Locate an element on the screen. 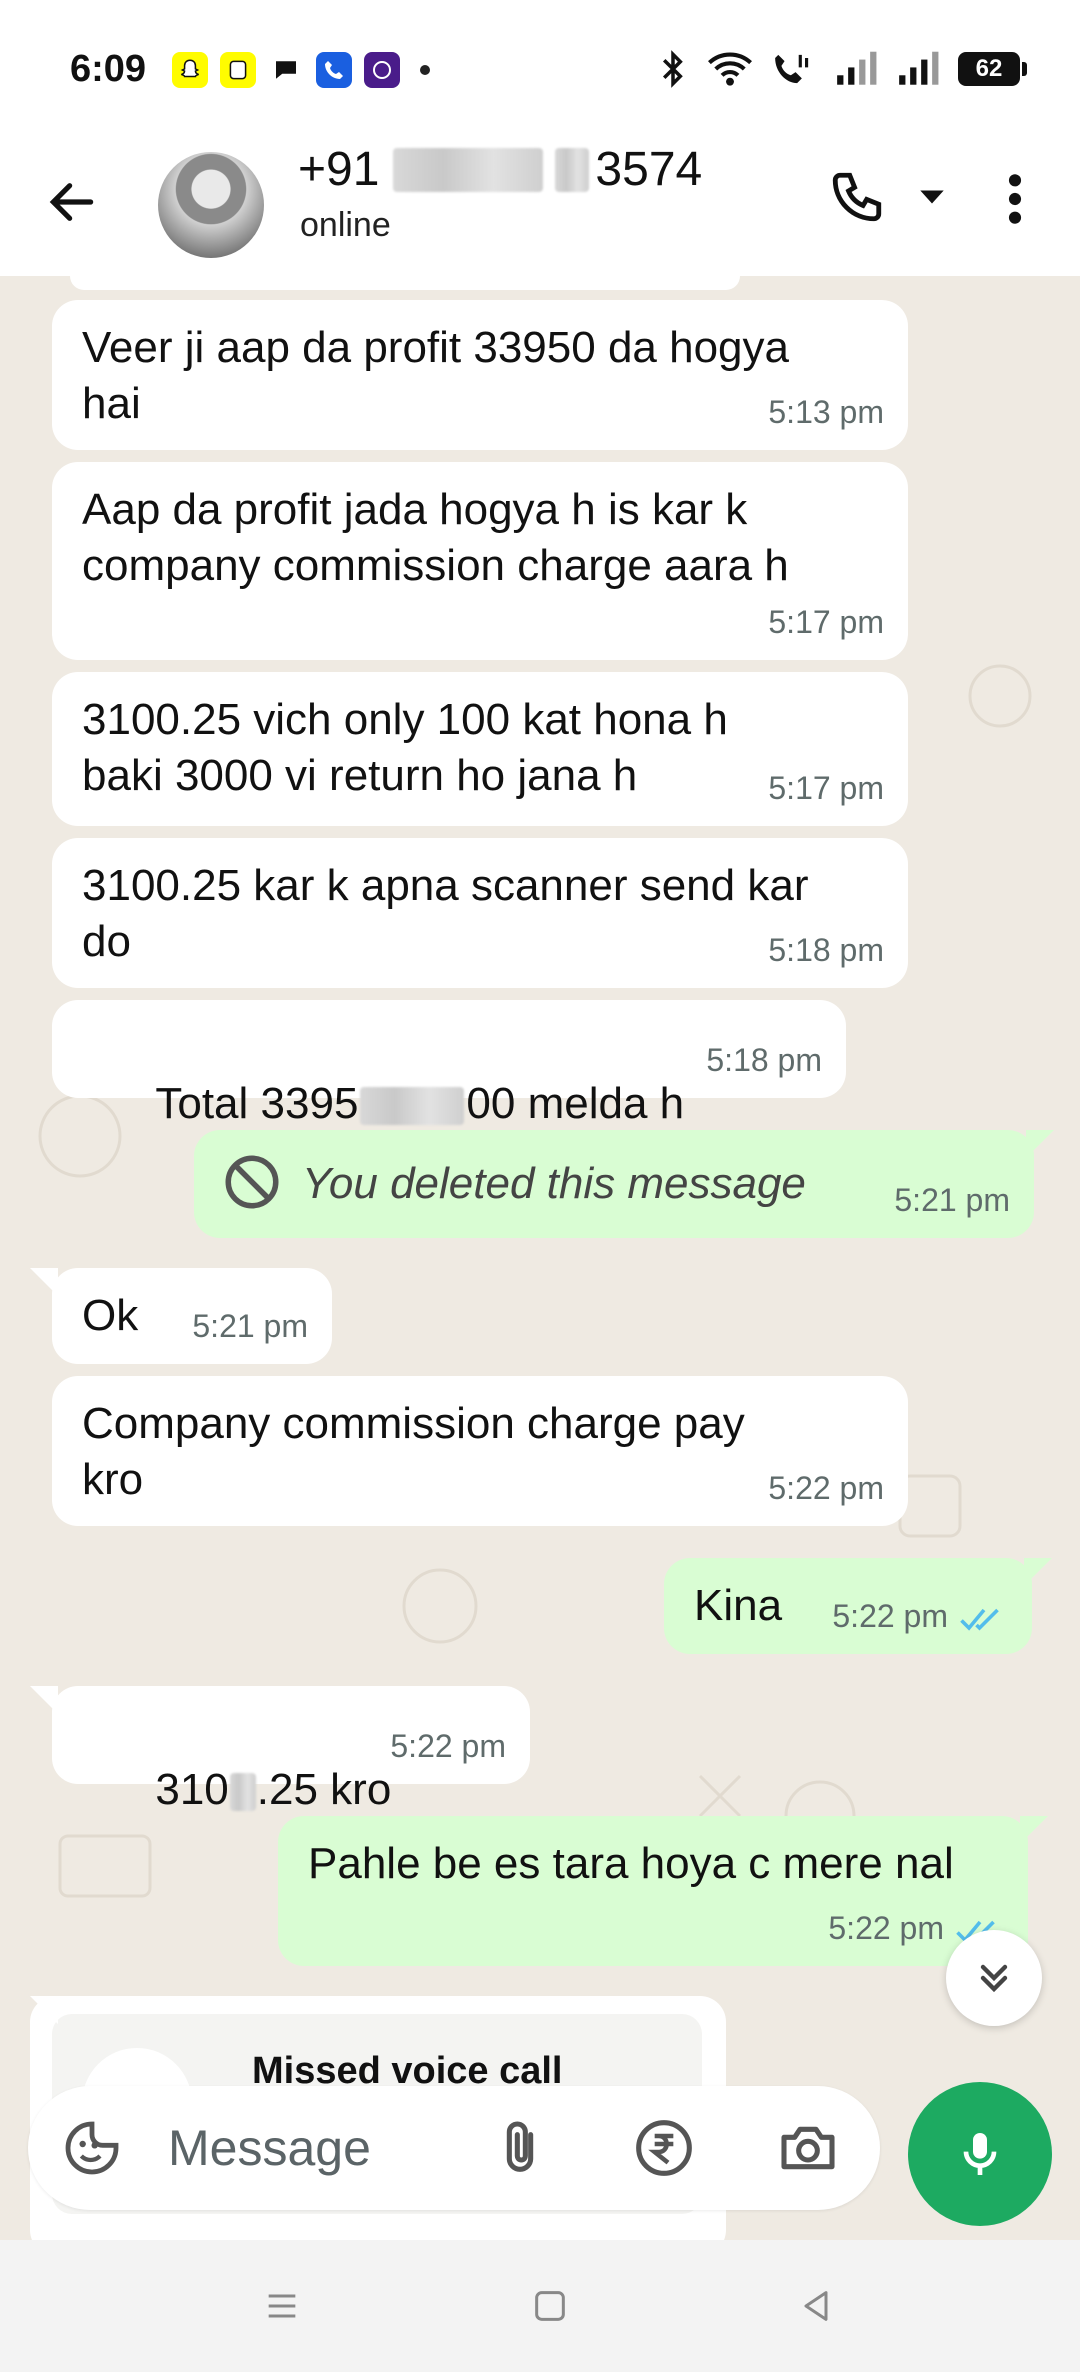 The height and width of the screenshot is (2372, 1080). contact-status: online is located at coordinates (345, 225).